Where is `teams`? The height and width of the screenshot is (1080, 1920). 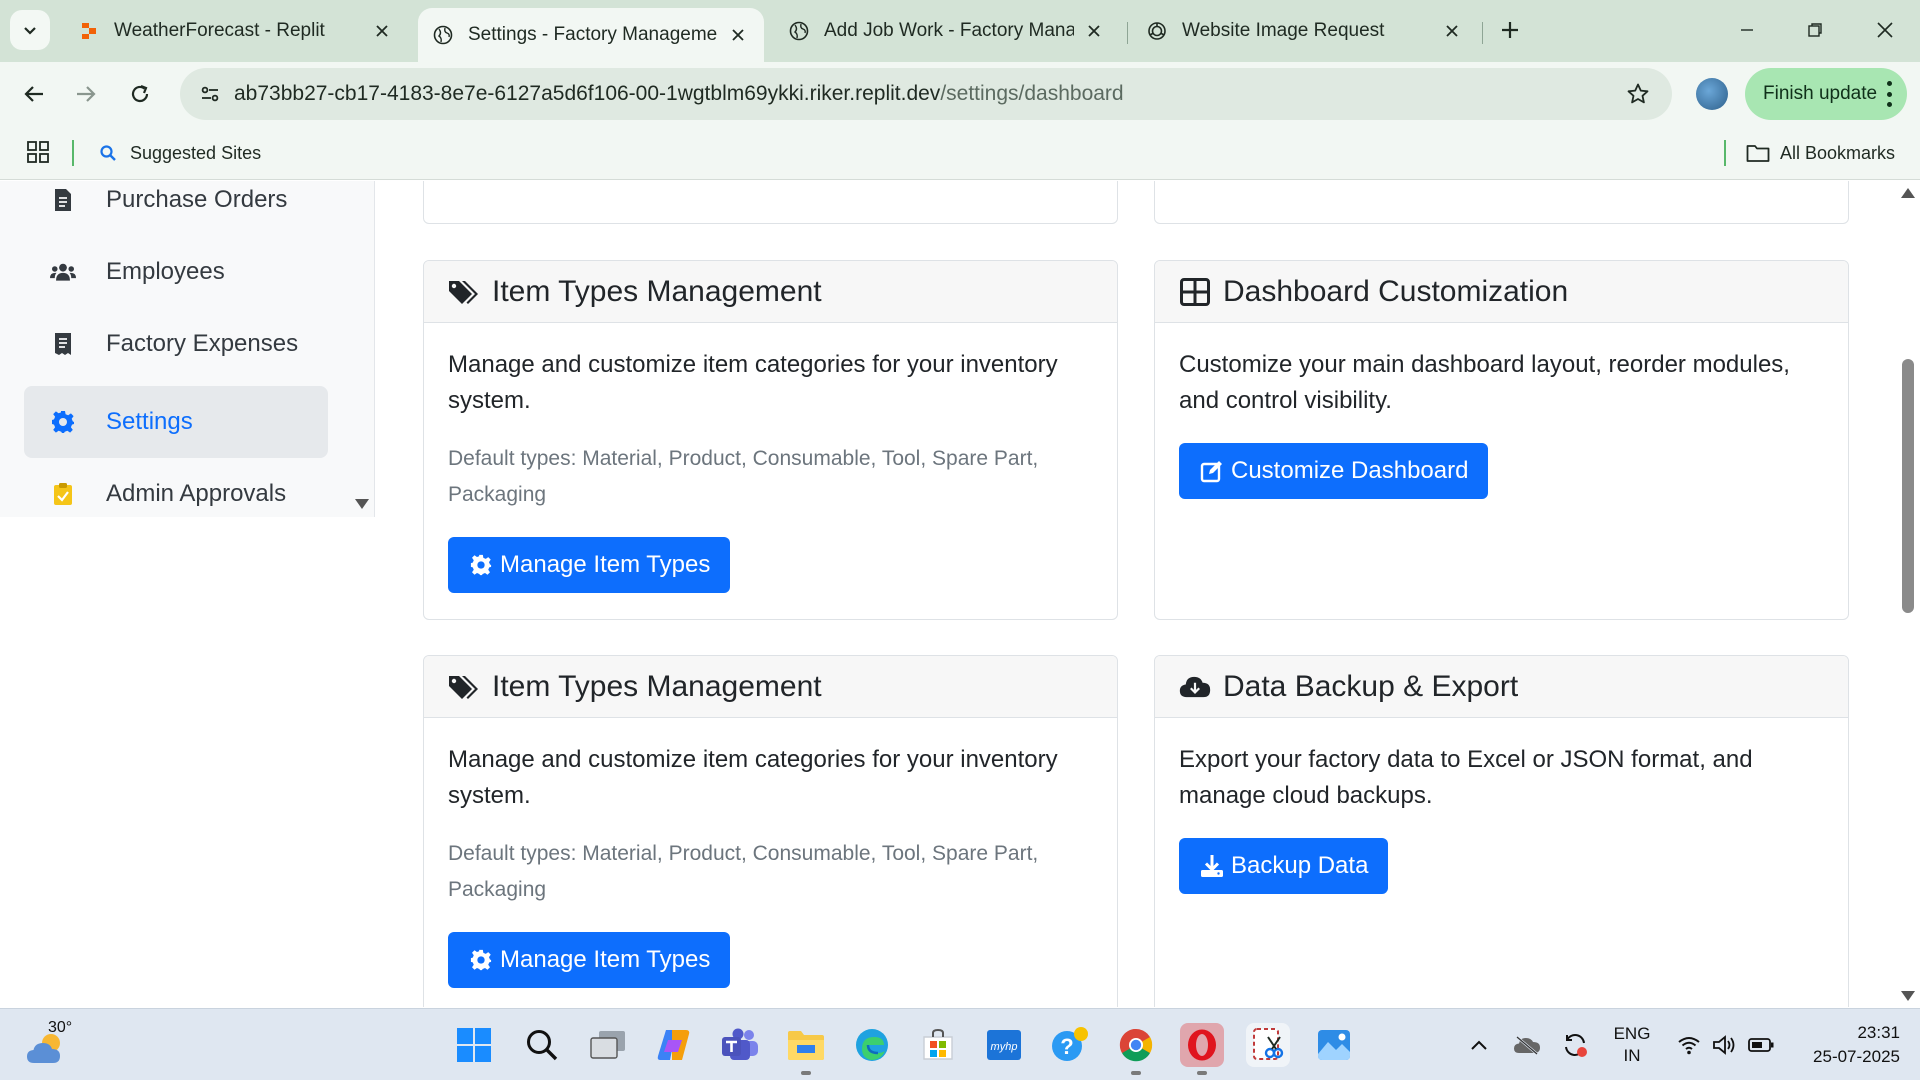
teams is located at coordinates (740, 1045).